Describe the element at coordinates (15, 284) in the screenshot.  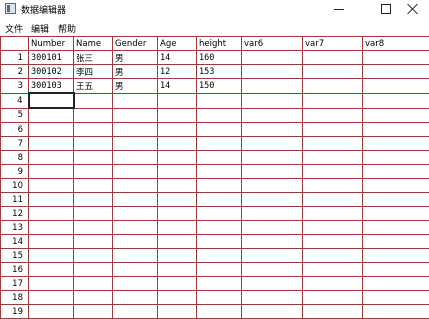
I see `row-number: 17` at that location.